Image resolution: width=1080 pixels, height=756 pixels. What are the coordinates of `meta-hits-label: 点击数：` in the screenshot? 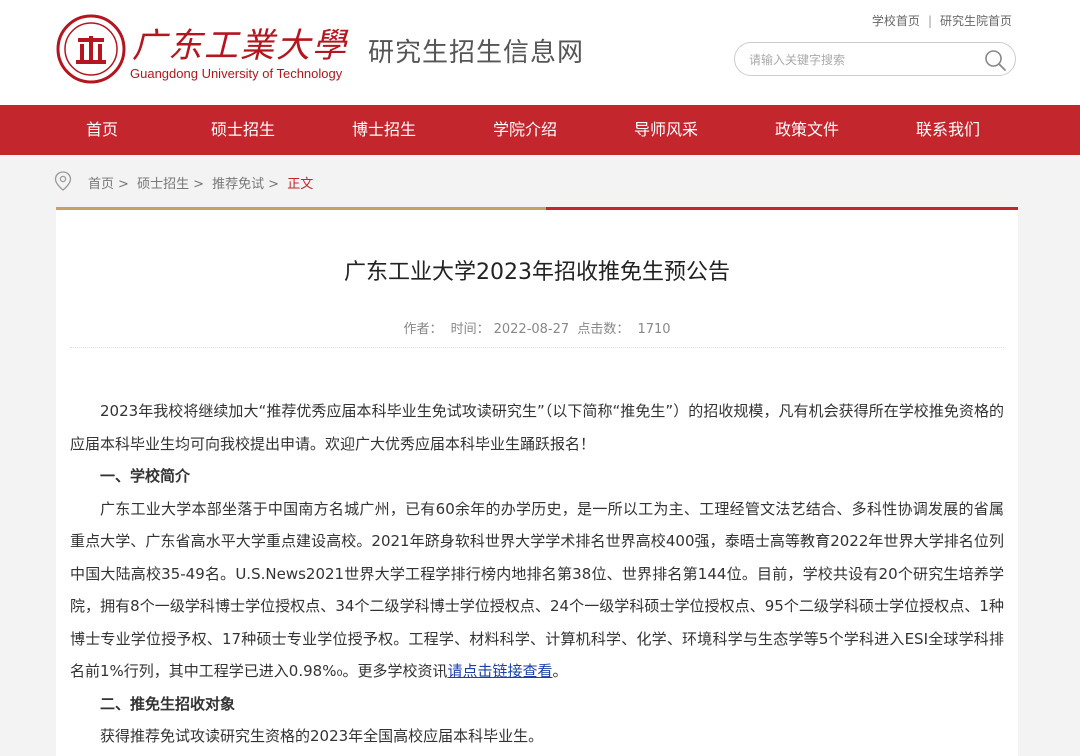 It's located at (603, 329).